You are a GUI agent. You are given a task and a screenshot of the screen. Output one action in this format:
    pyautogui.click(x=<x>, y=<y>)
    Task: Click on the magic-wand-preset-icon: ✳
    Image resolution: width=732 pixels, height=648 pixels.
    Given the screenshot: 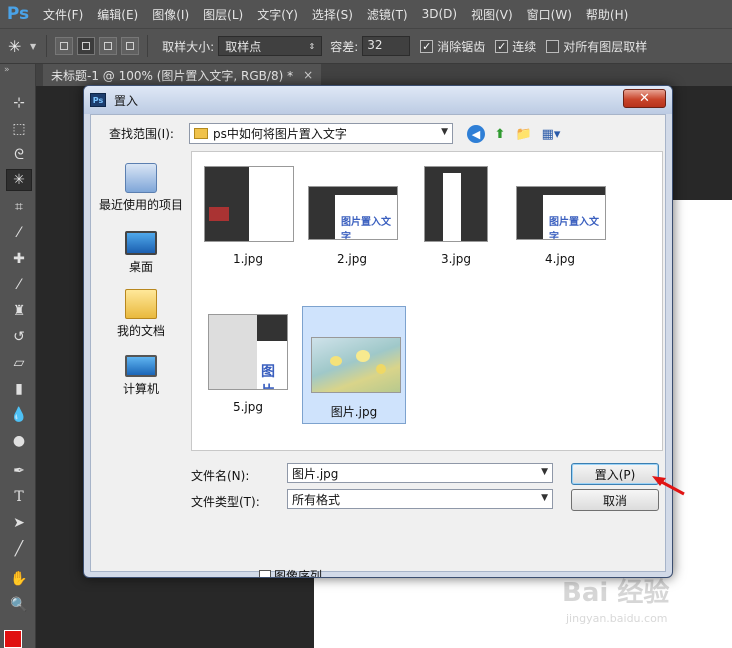 What is the action you would take?
    pyautogui.click(x=19, y=46)
    